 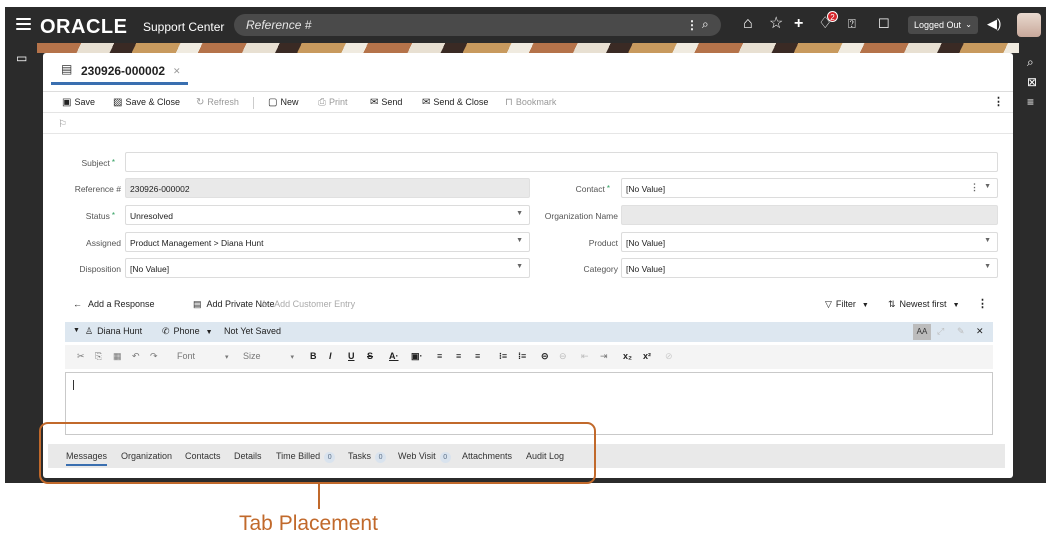 I want to click on link-icon: ⊝, so click(x=545, y=356).